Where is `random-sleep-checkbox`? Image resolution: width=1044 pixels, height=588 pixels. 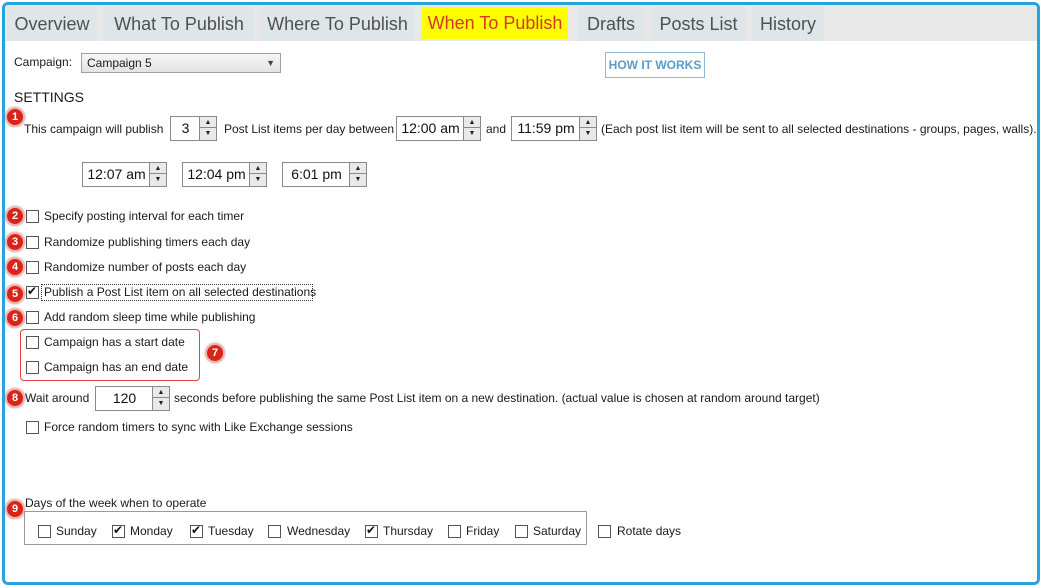 random-sleep-checkbox is located at coordinates (32, 317).